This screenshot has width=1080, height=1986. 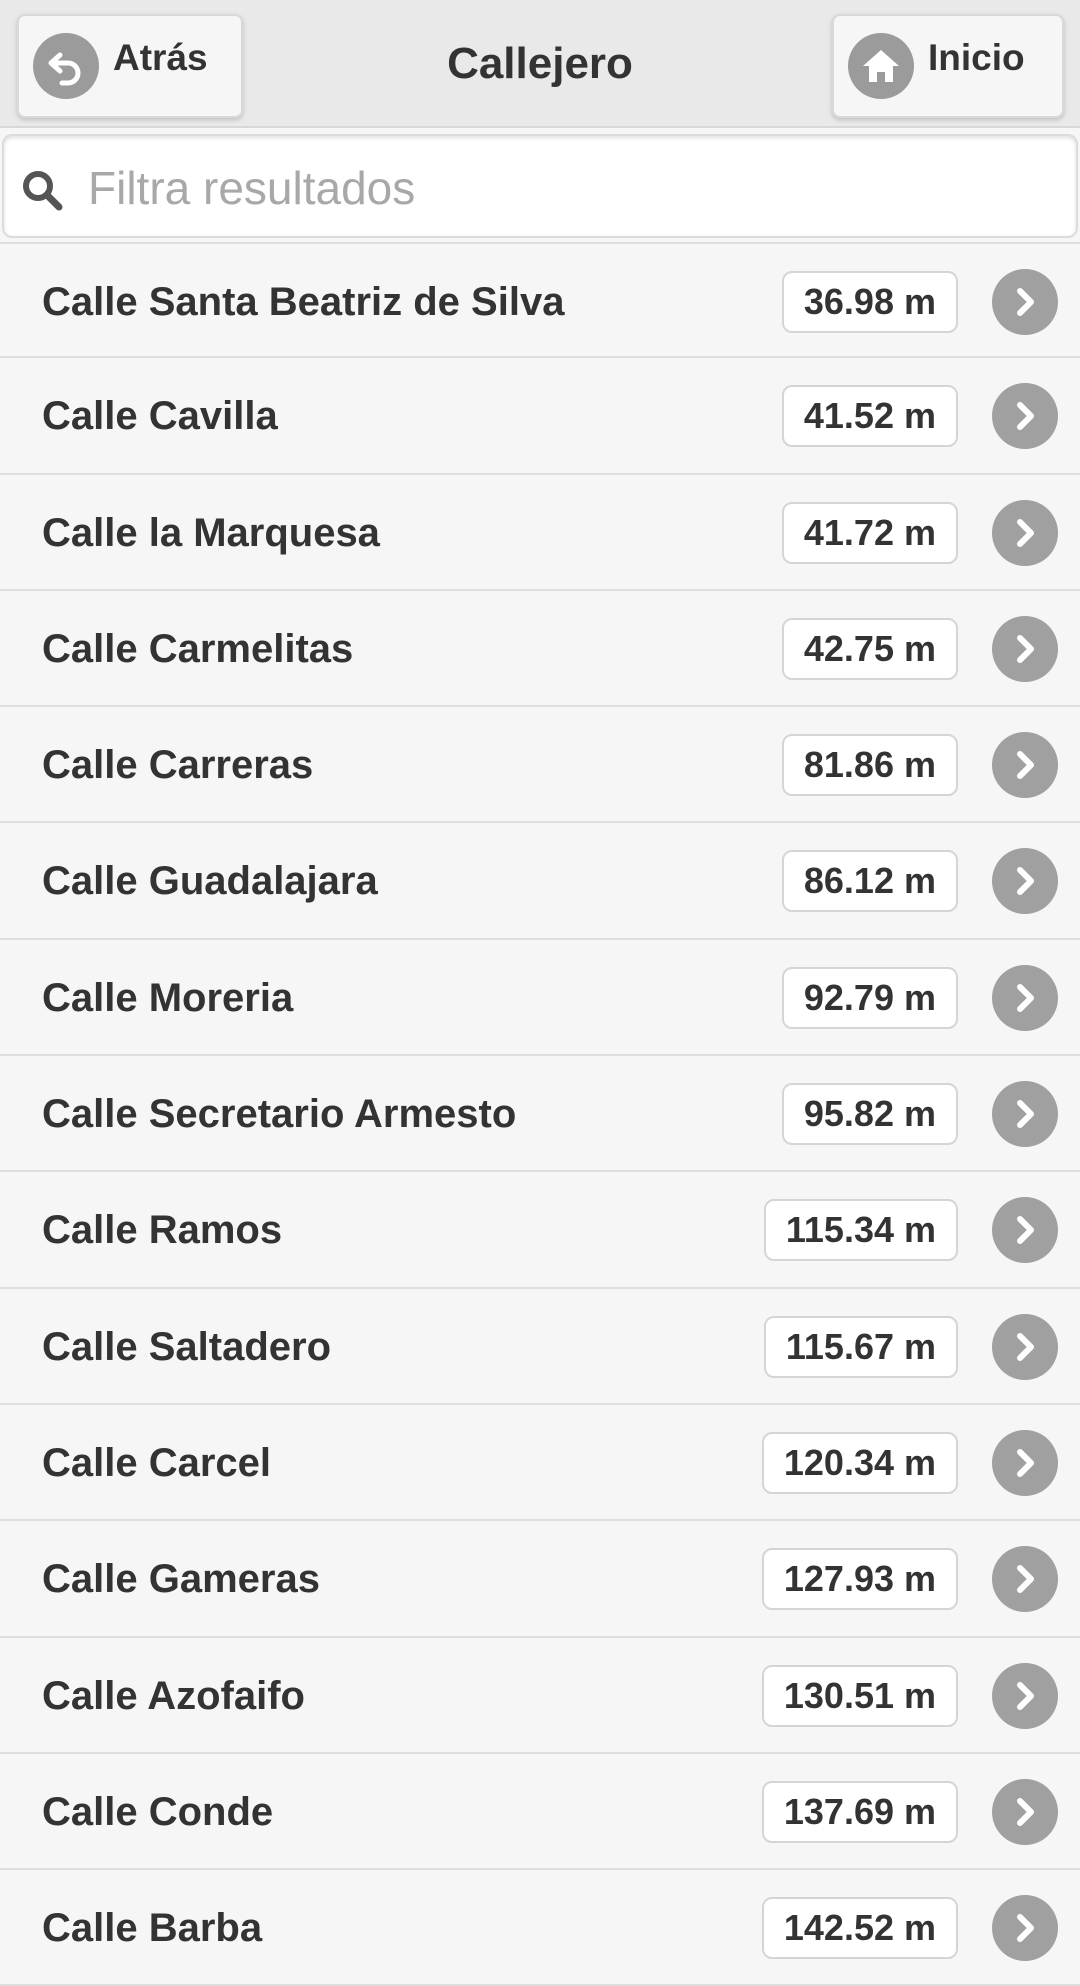 What do you see at coordinates (160, 416) in the screenshot?
I see `street-name: Calle Cavilla` at bounding box center [160, 416].